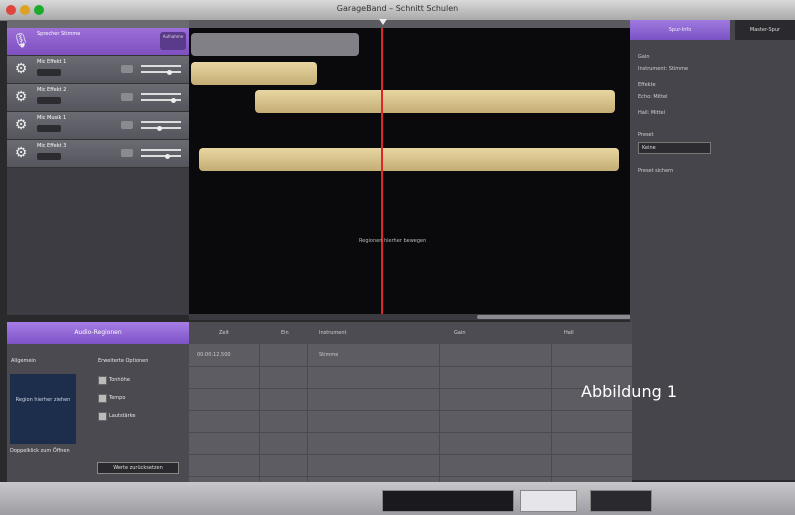  I want to click on inspector-label: Echo: Mittel, so click(653, 97).